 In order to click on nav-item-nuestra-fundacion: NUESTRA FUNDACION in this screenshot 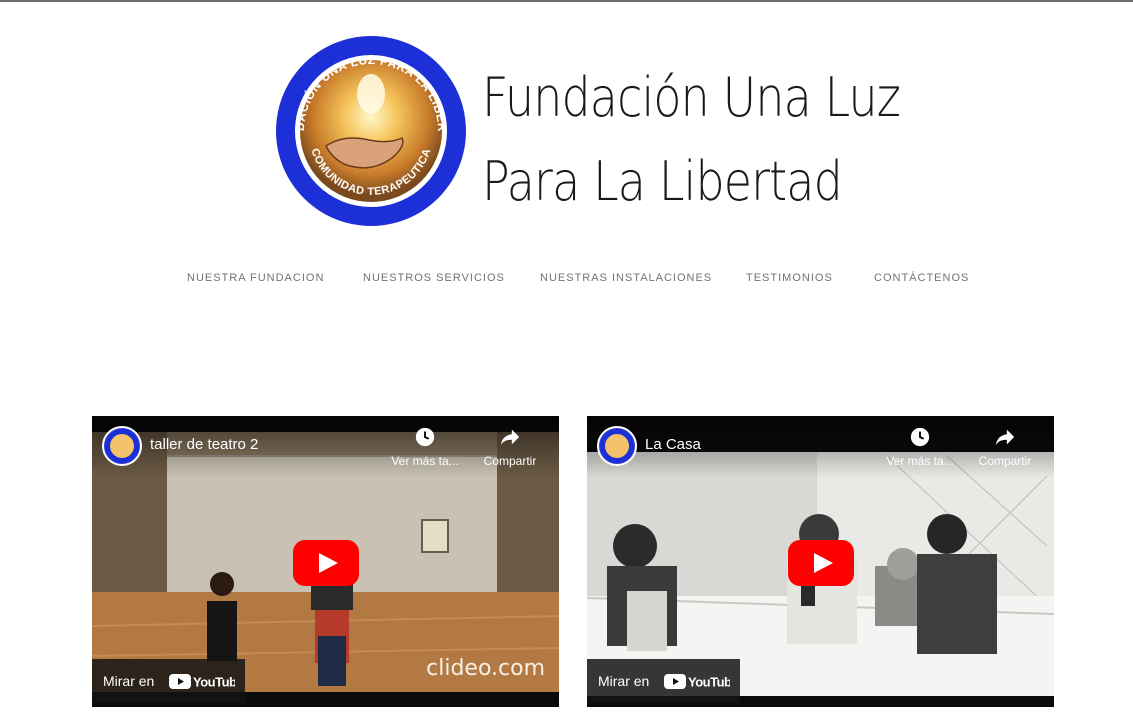, I will do `click(255, 278)`.